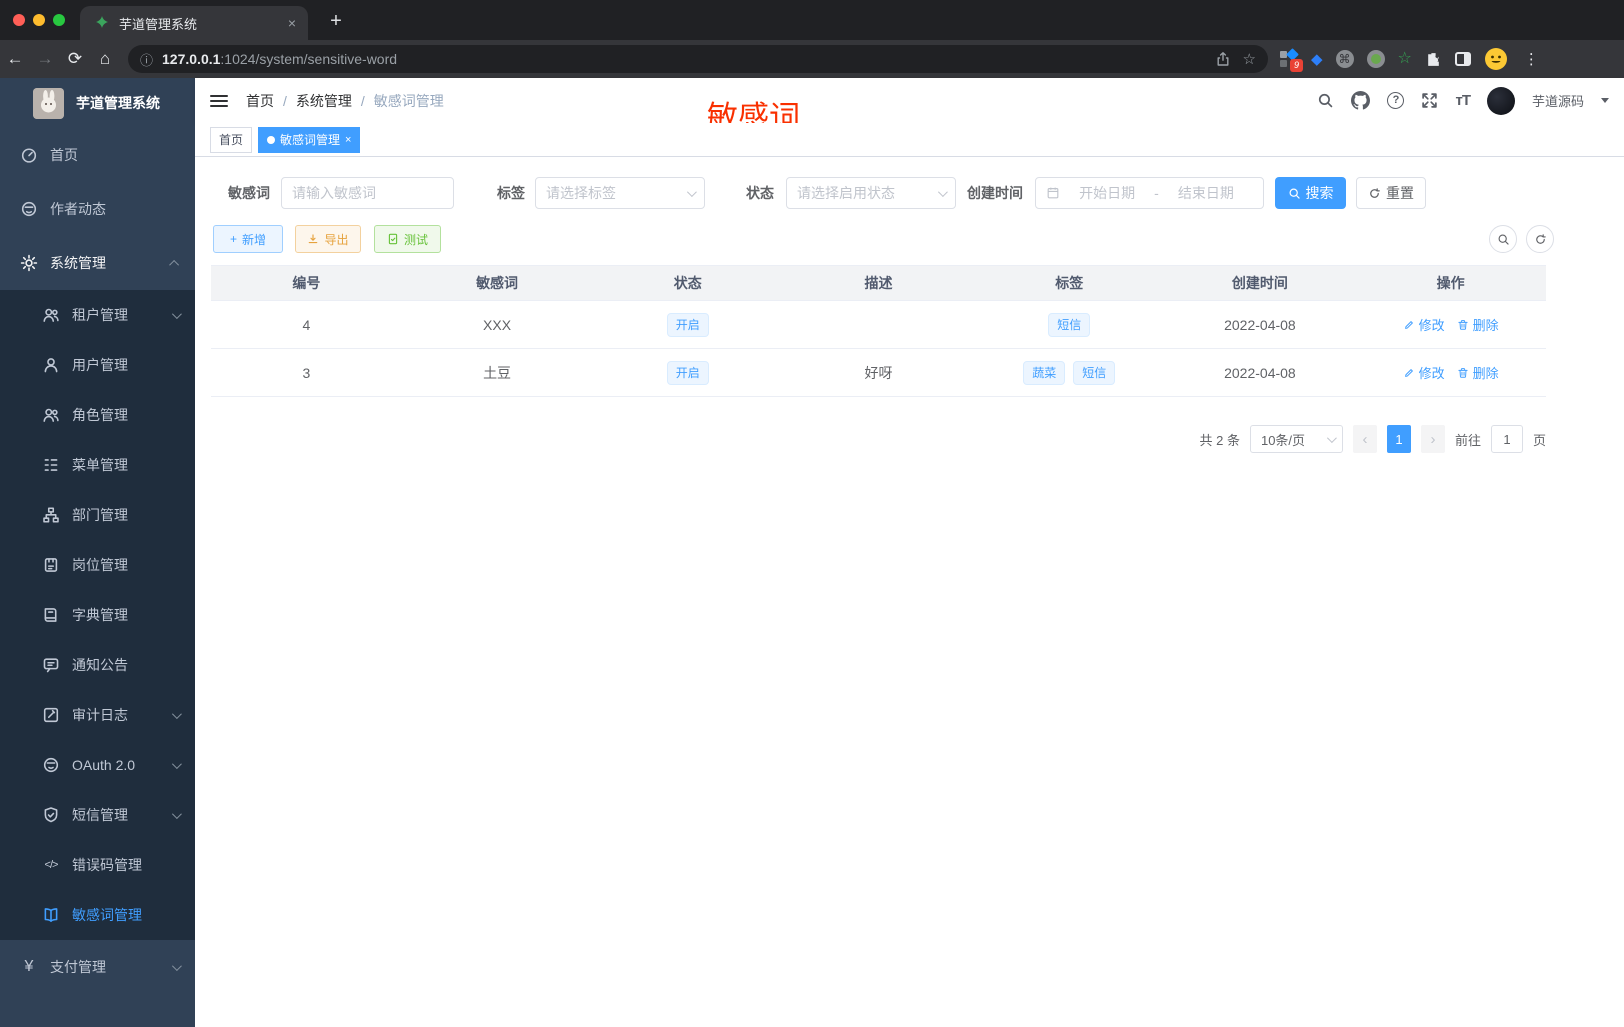 The width and height of the screenshot is (1624, 1027). Describe the element at coordinates (97, 365) in the screenshot. I see `sidebar-item-user: 用户管理` at that location.